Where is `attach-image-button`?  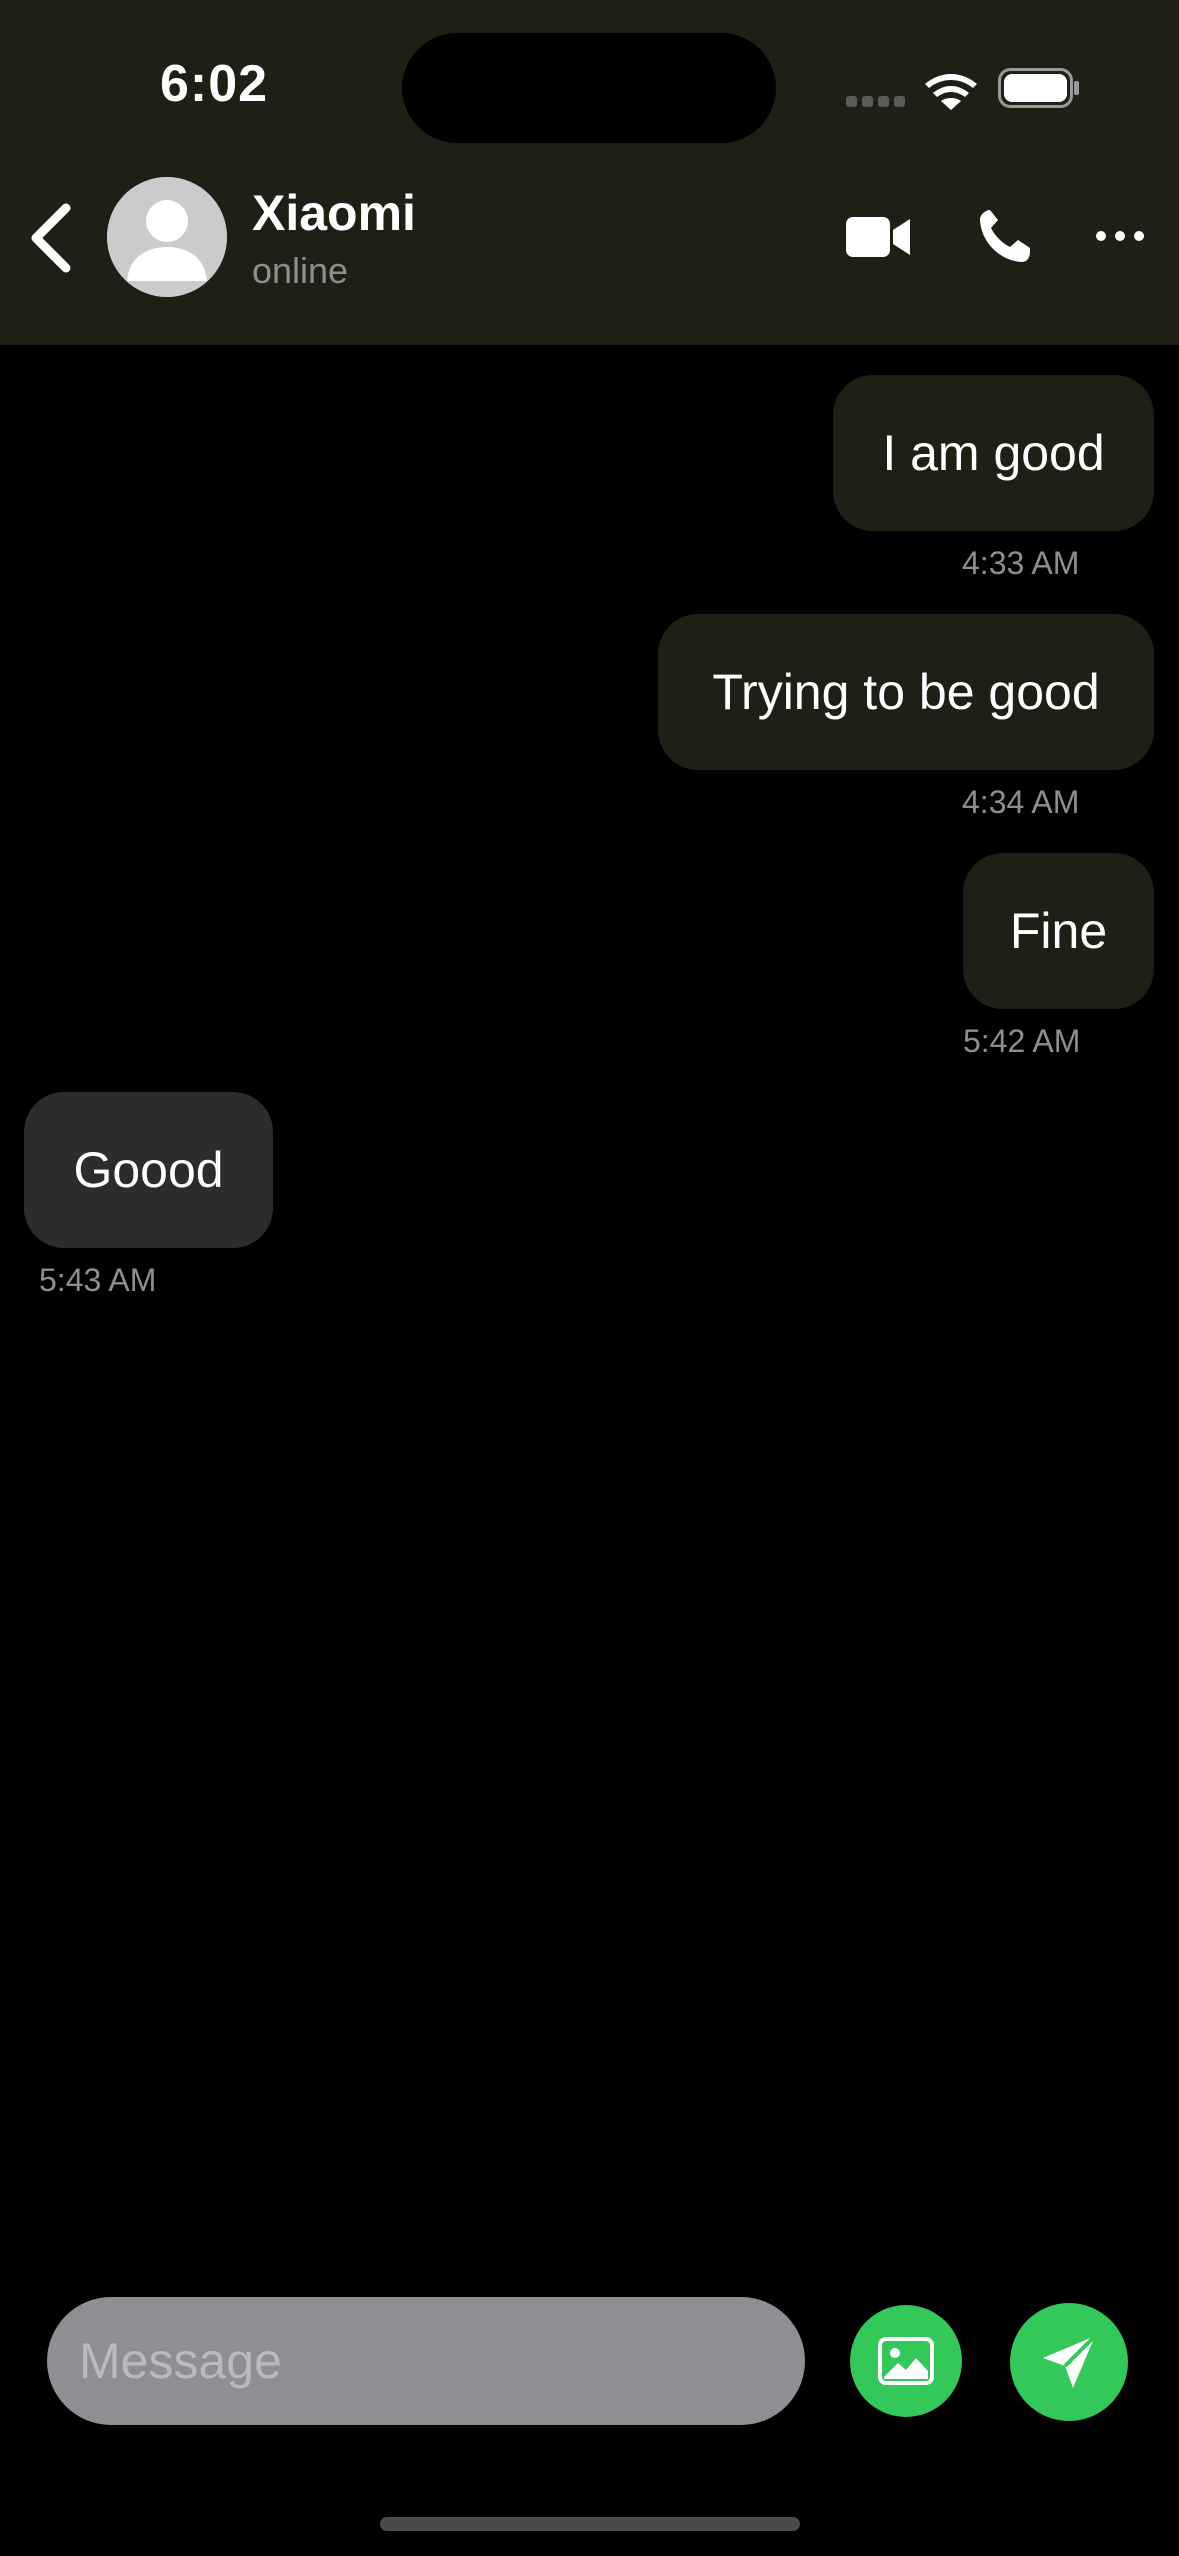
attach-image-button is located at coordinates (906, 2361).